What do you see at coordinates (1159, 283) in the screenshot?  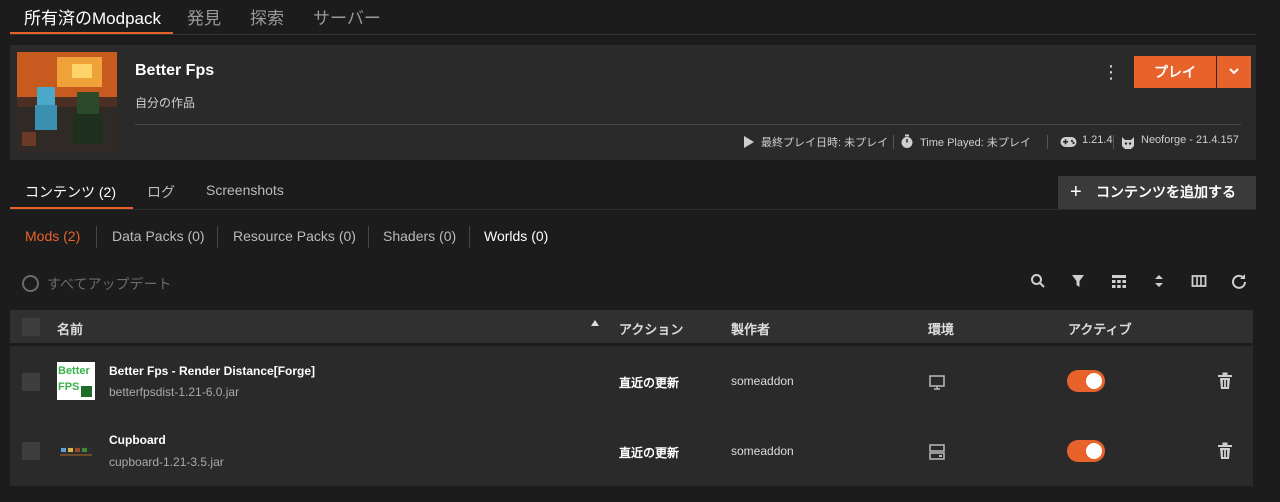 I see `sort-icon` at bounding box center [1159, 283].